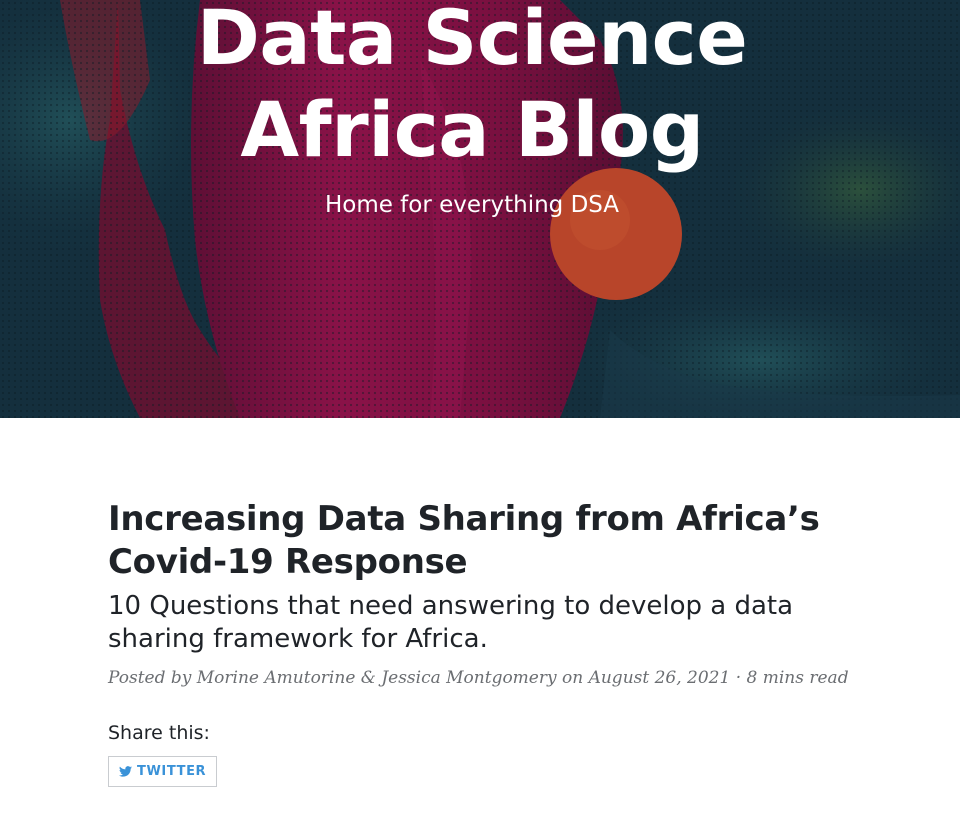  I want to click on site-tagline: Home for everything DSA, so click(472, 205).